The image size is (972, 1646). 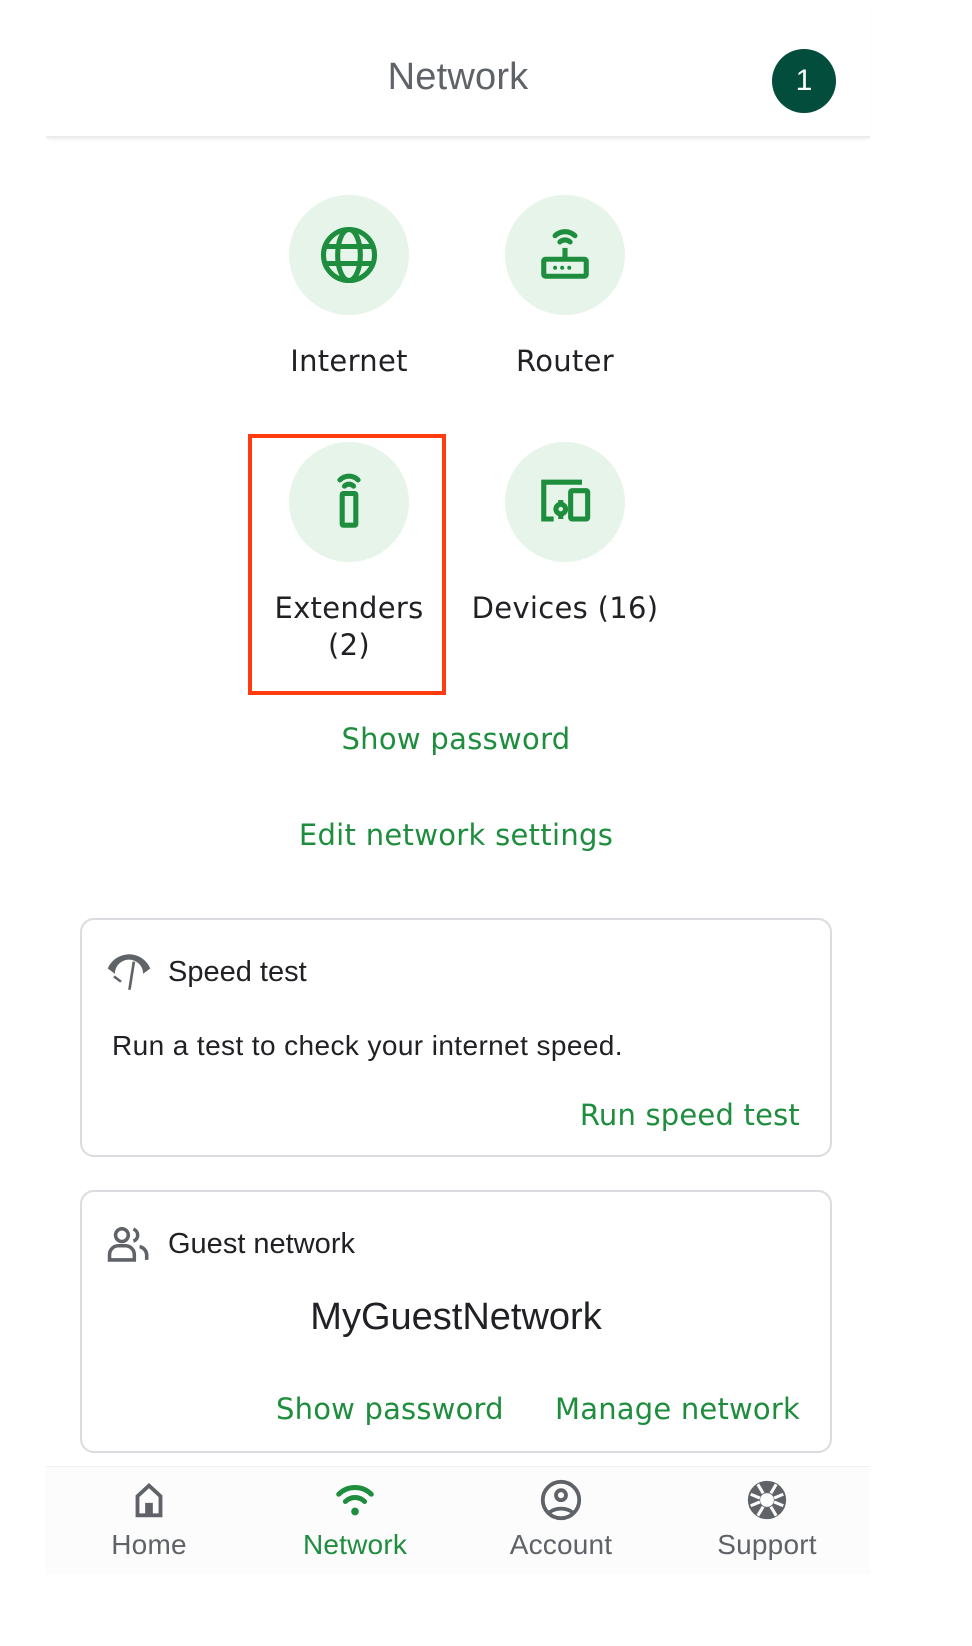 I want to click on tile-label-line1: Extenders, so click(x=349, y=608).